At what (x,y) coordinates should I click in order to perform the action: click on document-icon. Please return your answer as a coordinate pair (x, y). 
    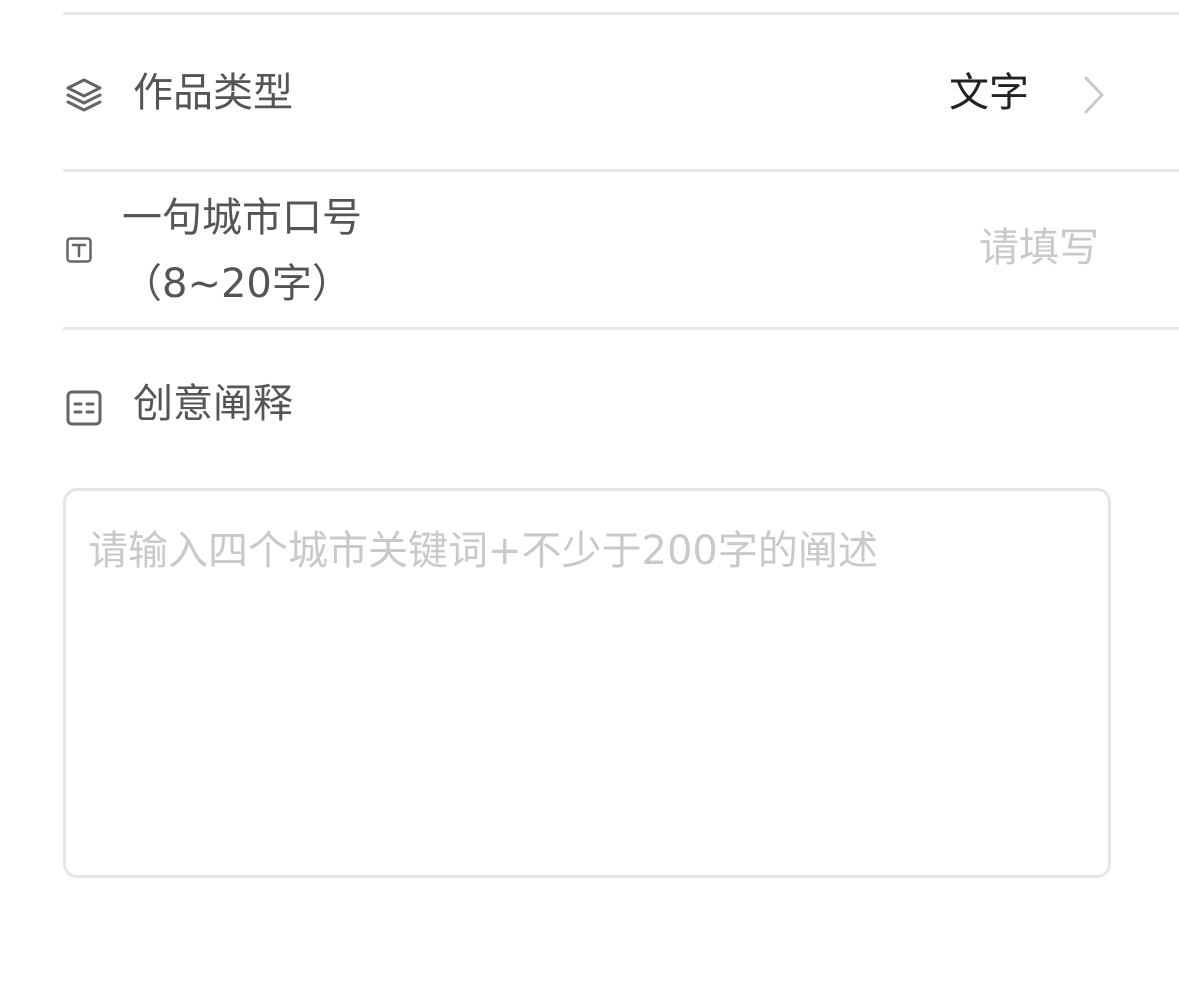
    Looking at the image, I should click on (84, 410).